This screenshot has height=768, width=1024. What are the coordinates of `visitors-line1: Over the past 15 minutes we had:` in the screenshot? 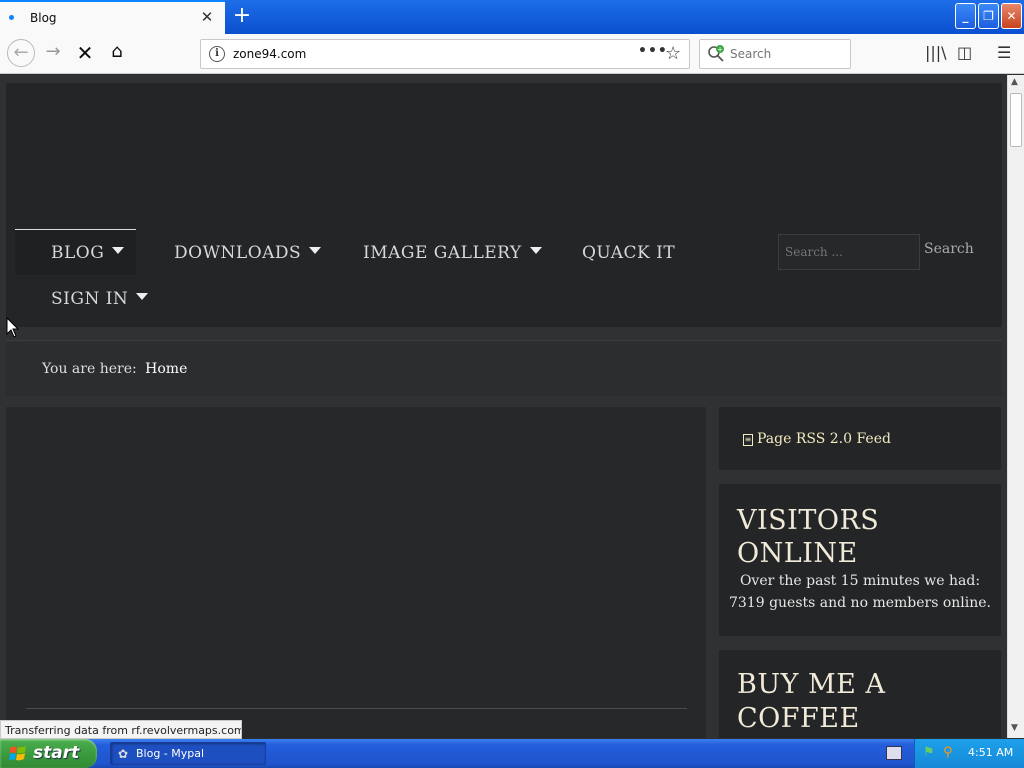 It's located at (860, 581).